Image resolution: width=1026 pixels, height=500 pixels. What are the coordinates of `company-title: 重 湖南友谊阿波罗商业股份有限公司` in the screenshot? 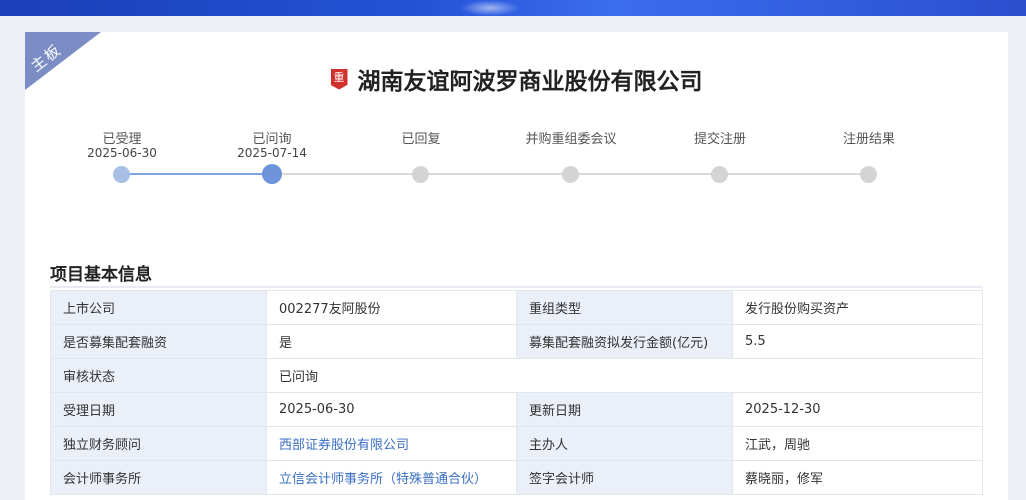 It's located at (516, 79).